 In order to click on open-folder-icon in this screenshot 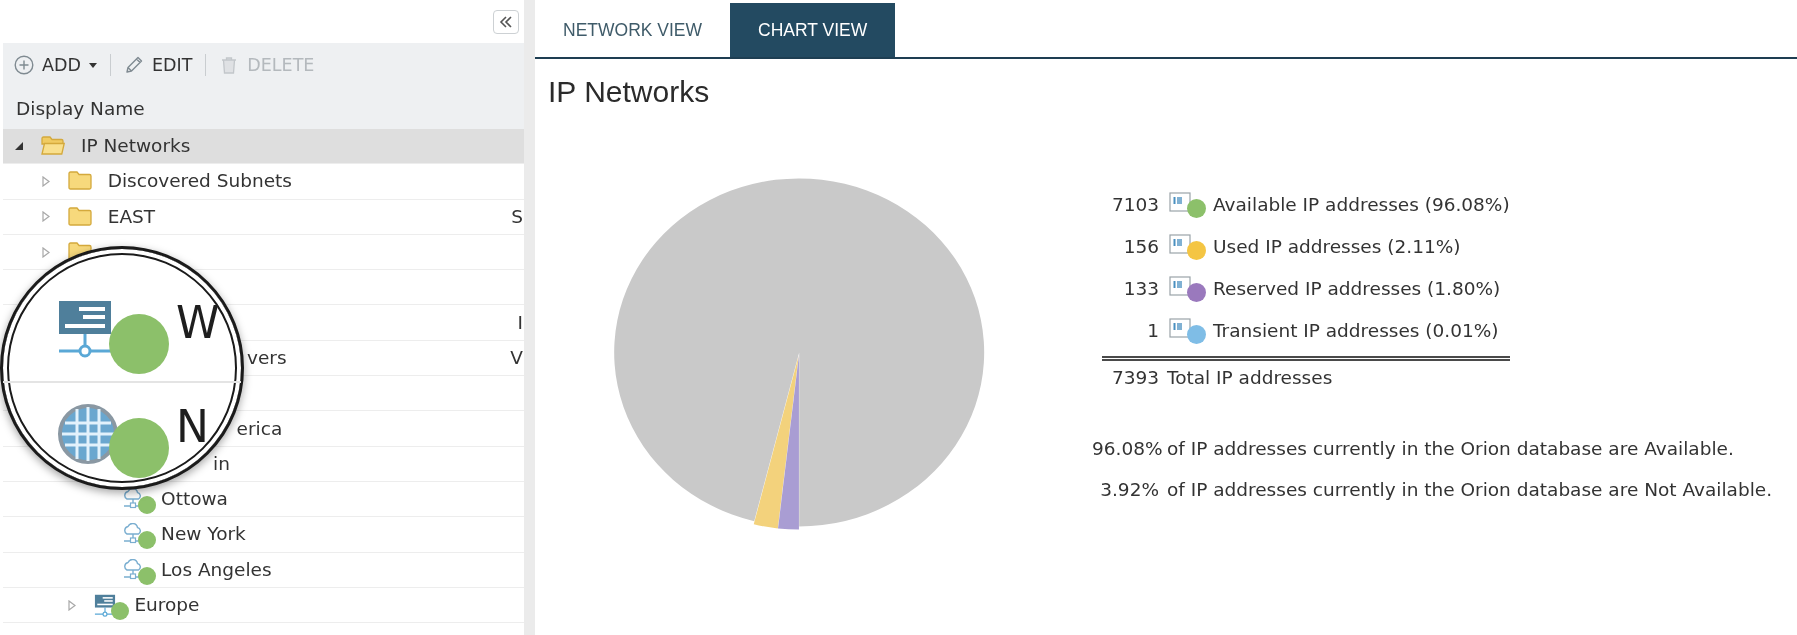, I will do `click(53, 145)`.